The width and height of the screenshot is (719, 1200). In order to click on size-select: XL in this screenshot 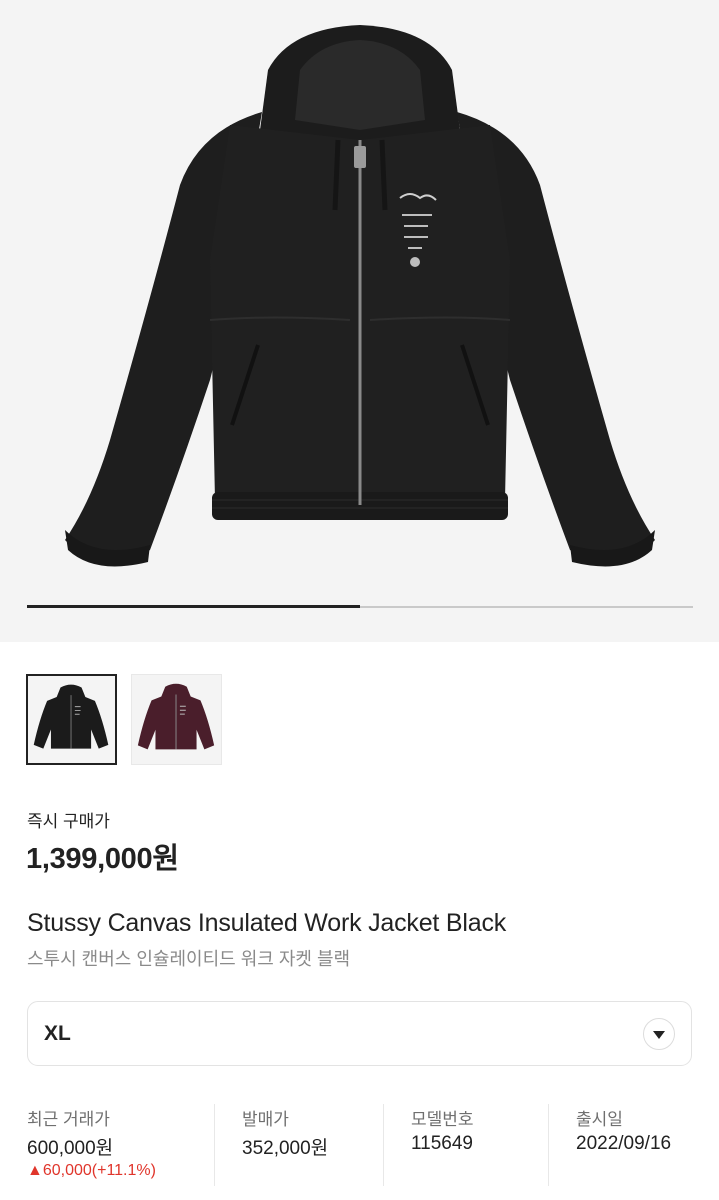, I will do `click(359, 1033)`.